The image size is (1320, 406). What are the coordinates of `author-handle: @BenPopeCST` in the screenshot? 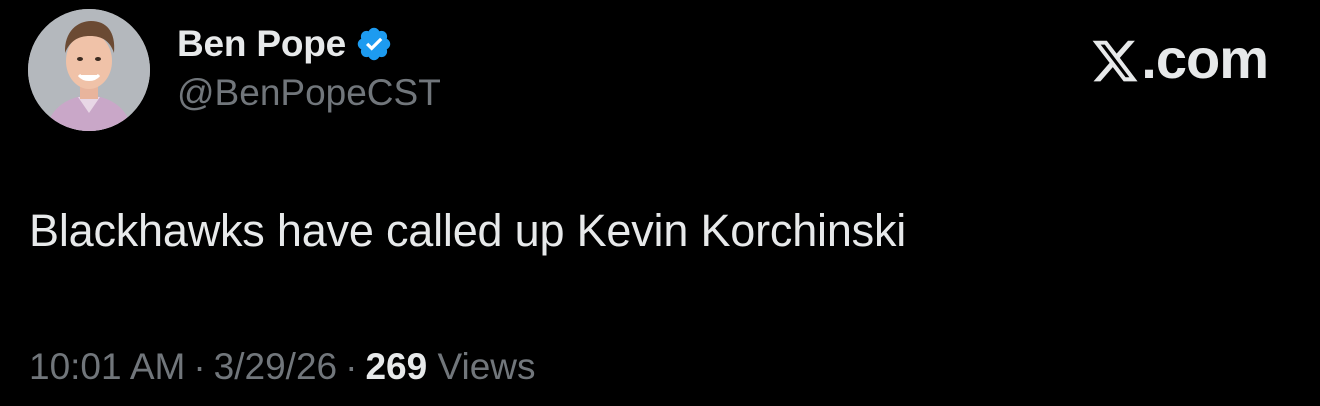 It's located at (309, 93).